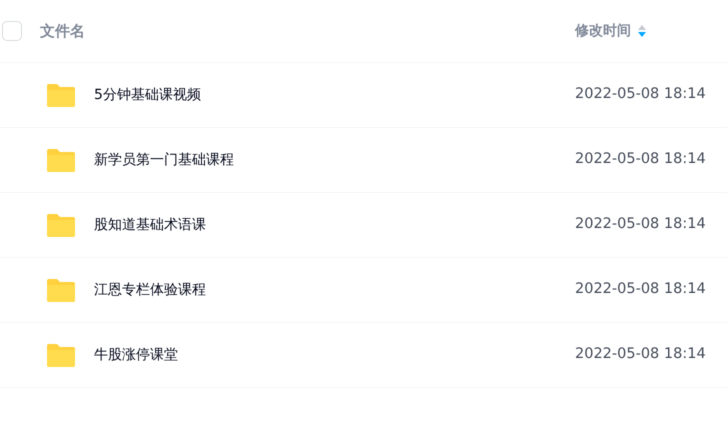 This screenshot has width=727, height=434. Describe the element at coordinates (334, 160) in the screenshot. I see `folder-name: 新学员第一门基础课程` at that location.